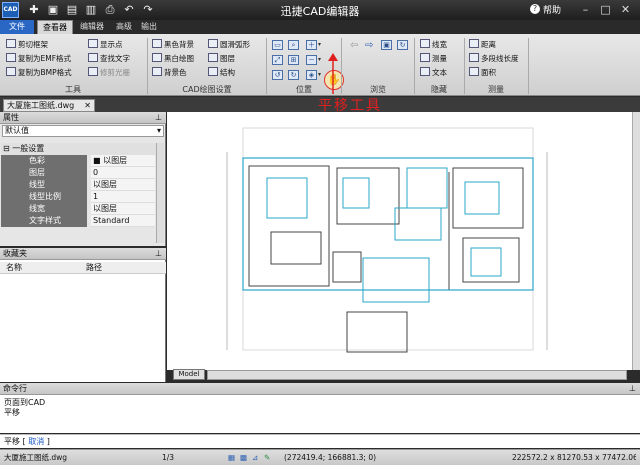 This screenshot has height=465, width=640. I want to click on copy-emf-button: 复制为EMF格式, so click(38, 59).